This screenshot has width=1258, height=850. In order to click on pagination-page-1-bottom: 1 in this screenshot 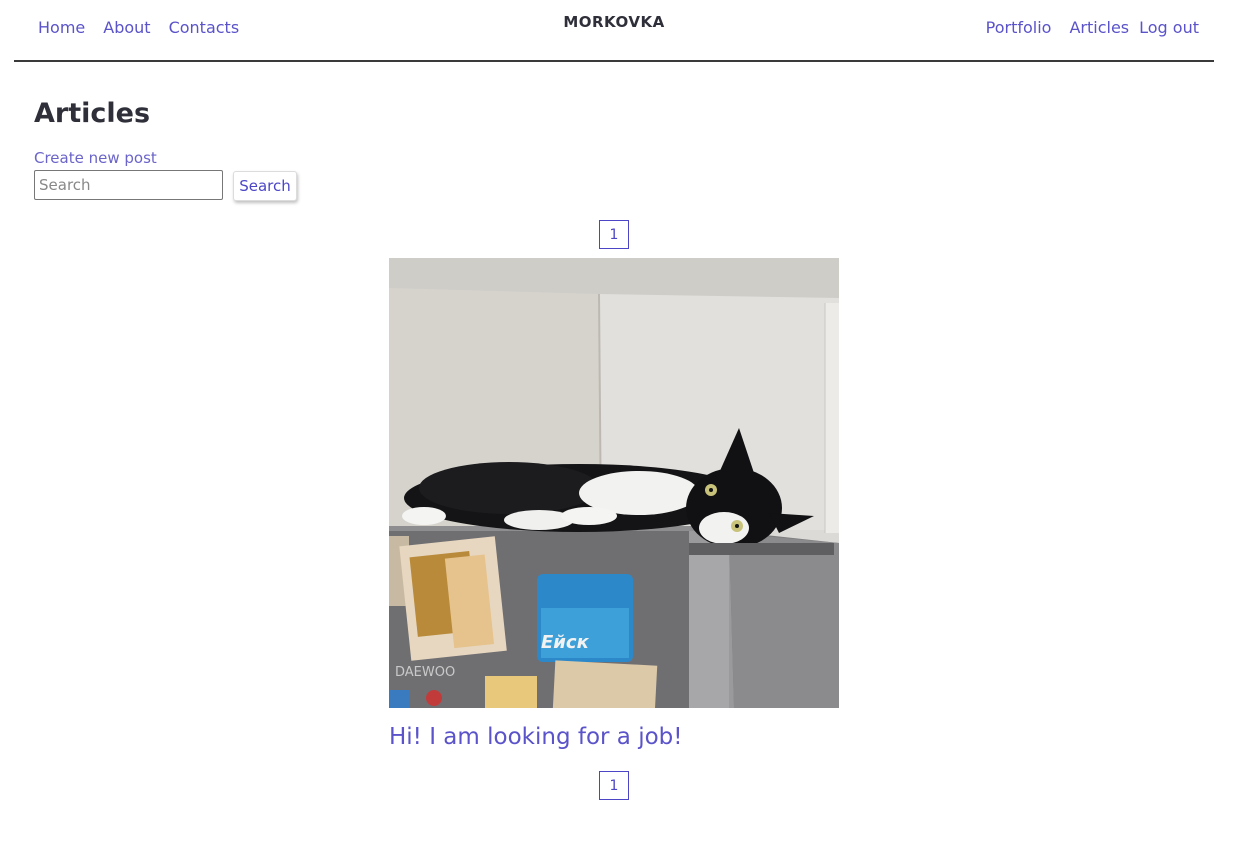, I will do `click(614, 785)`.